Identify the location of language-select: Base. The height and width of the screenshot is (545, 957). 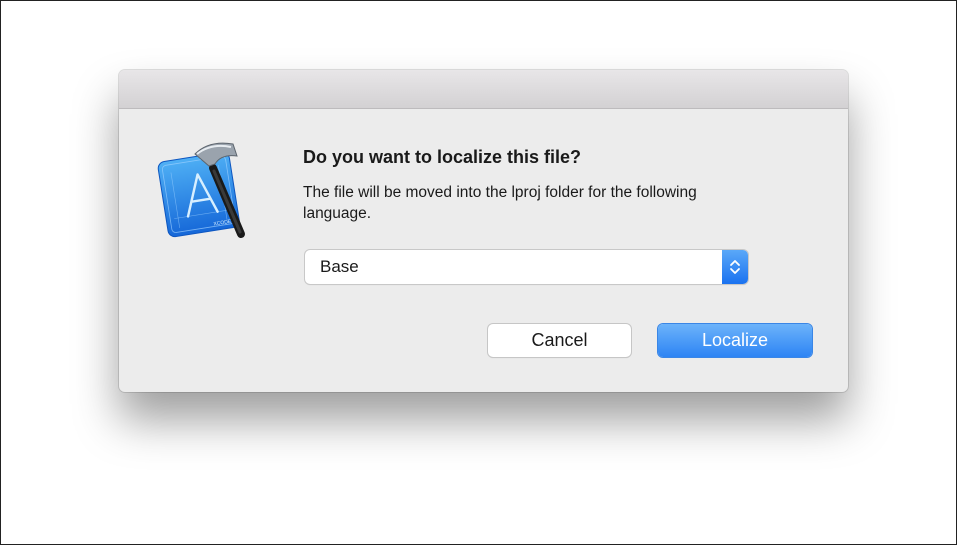
(526, 267).